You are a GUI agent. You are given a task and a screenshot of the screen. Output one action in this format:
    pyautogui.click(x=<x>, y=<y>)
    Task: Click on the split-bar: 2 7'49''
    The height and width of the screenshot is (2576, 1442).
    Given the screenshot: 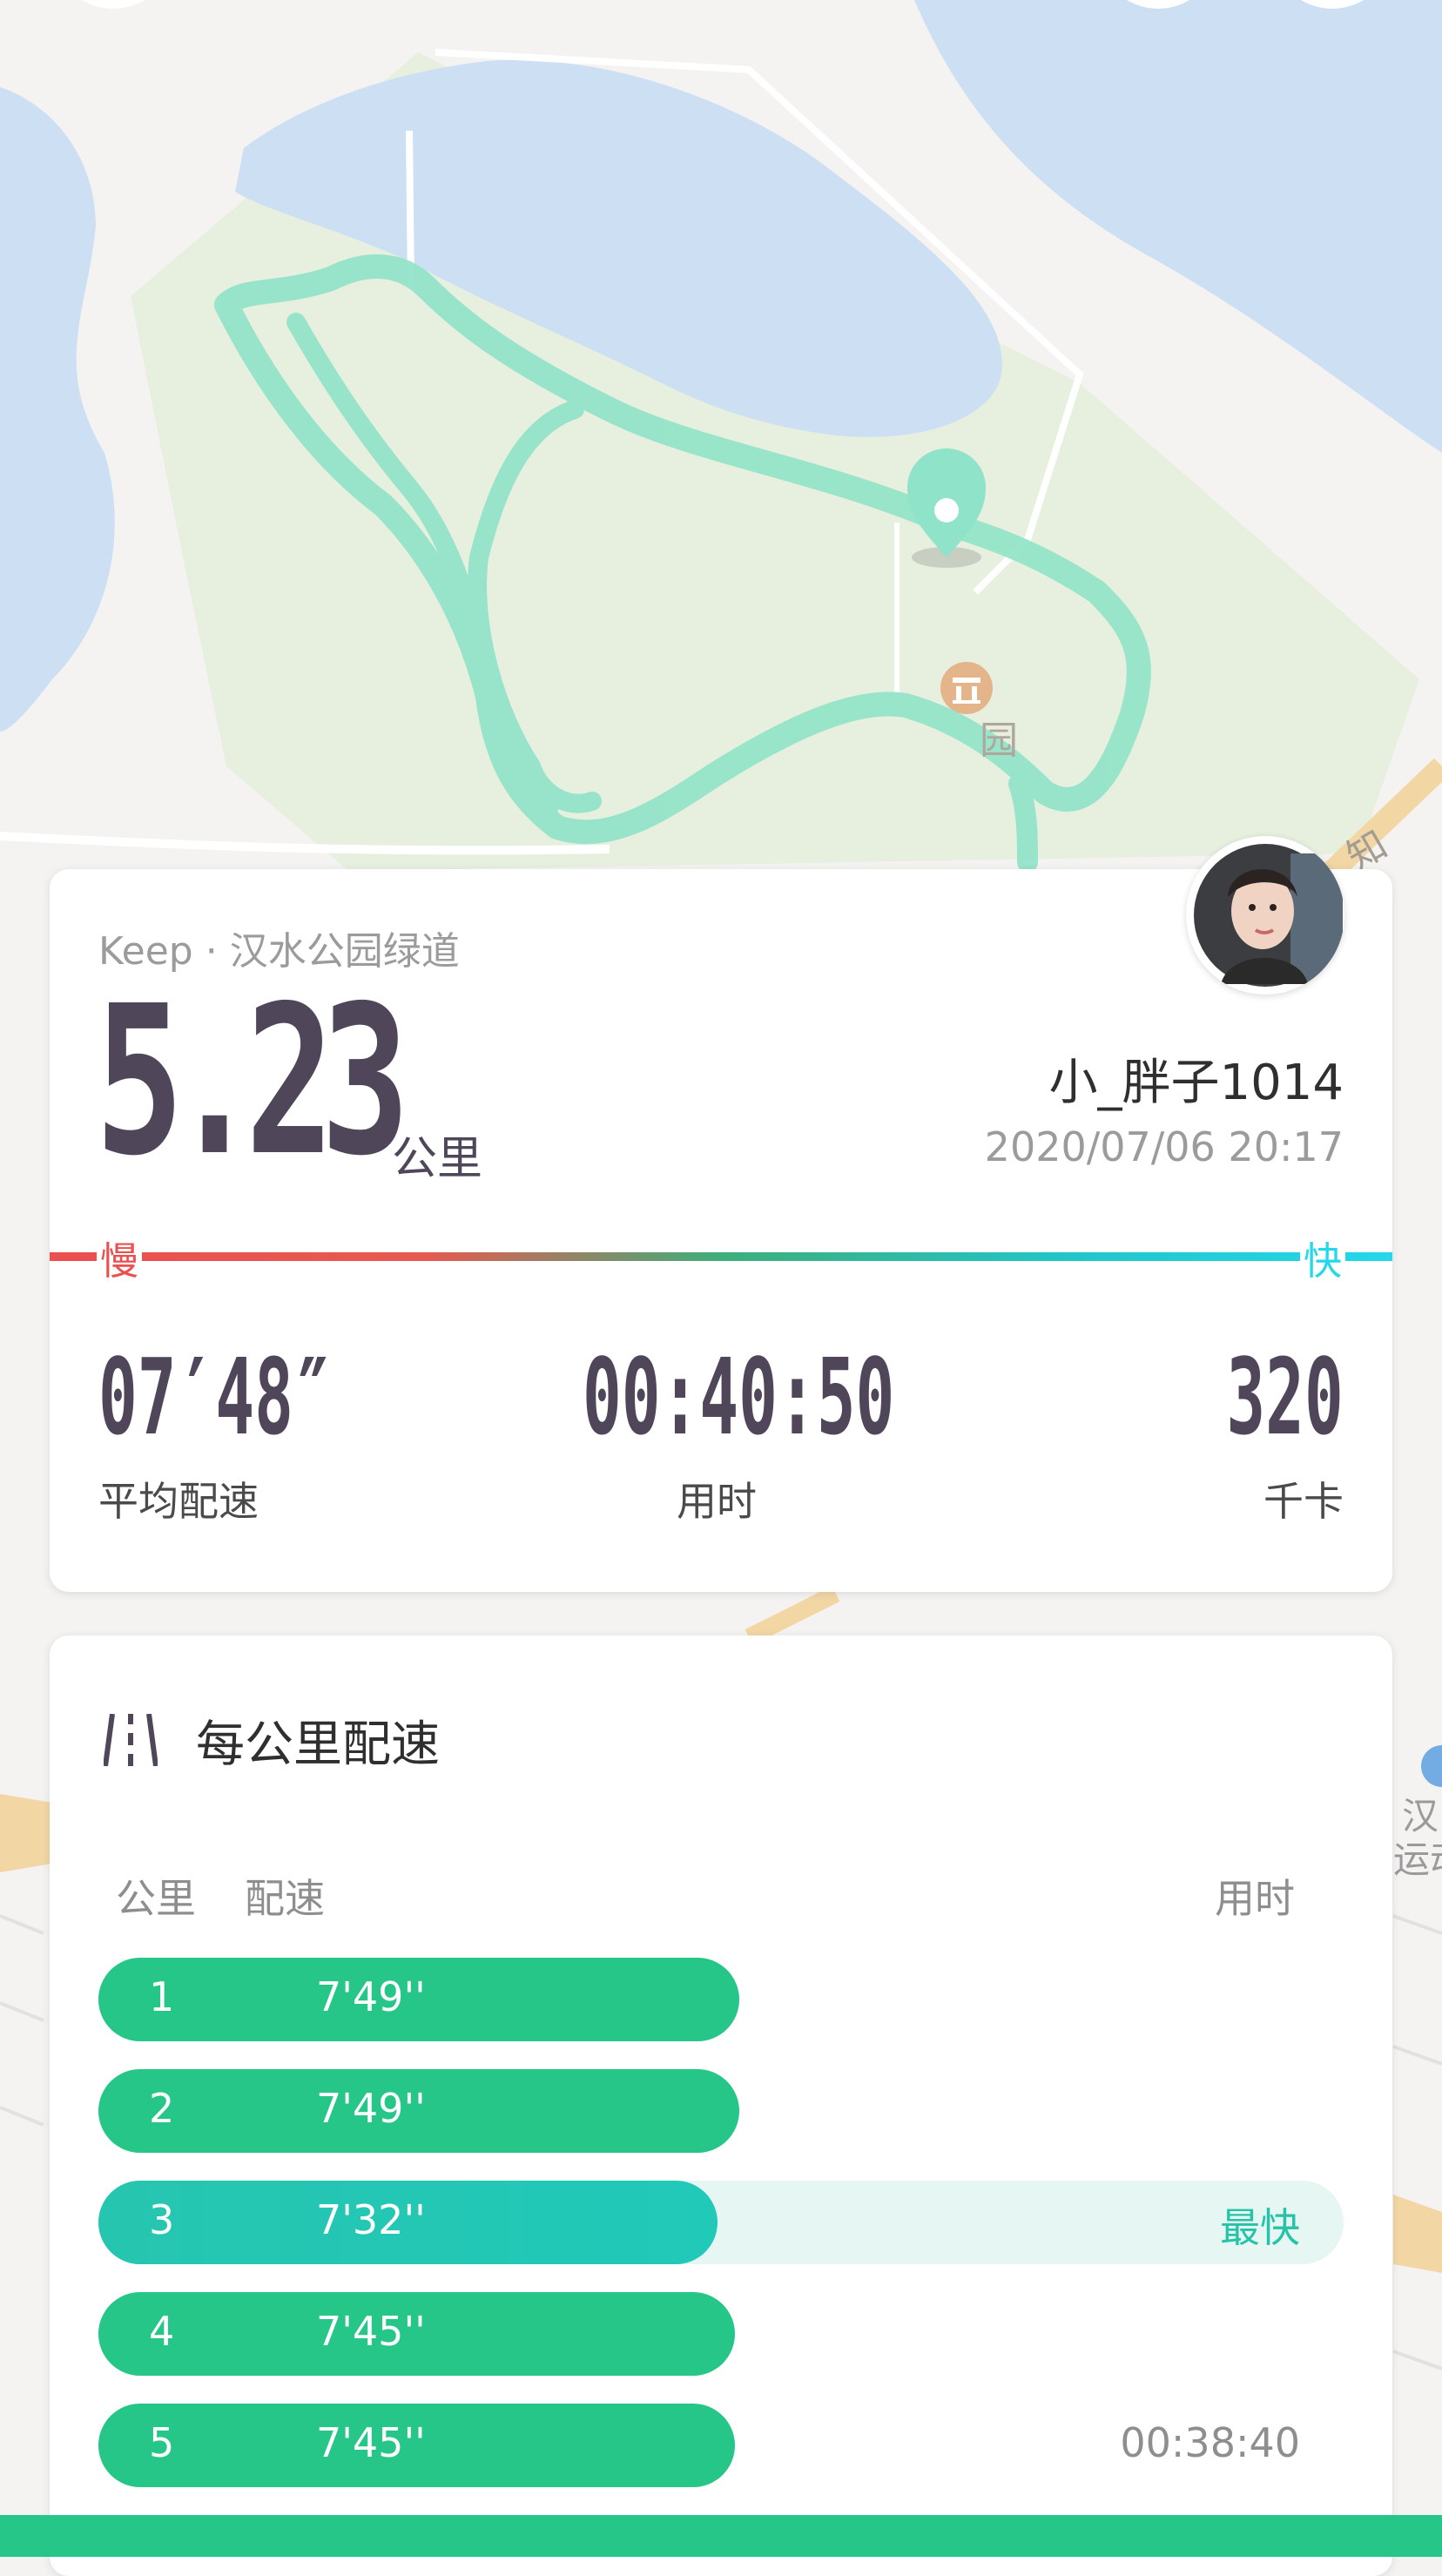 What is the action you would take?
    pyautogui.click(x=418, y=2111)
    